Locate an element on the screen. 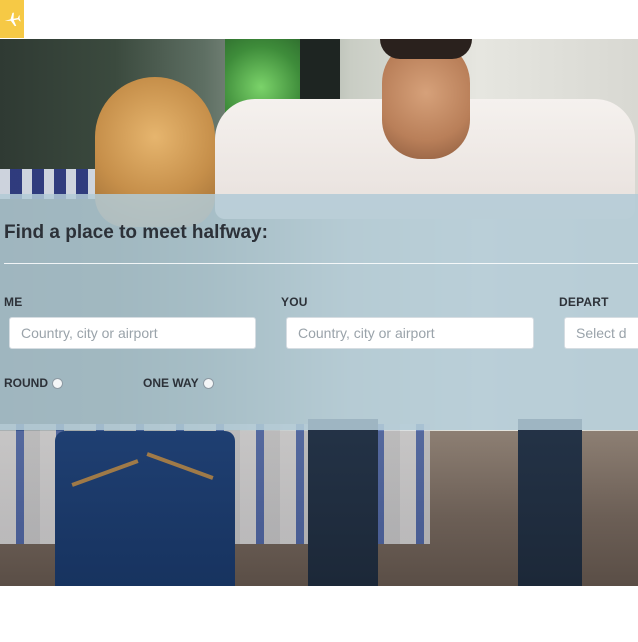 The height and width of the screenshot is (642, 638). hero-girl-jeans is located at coordinates (145, 508).